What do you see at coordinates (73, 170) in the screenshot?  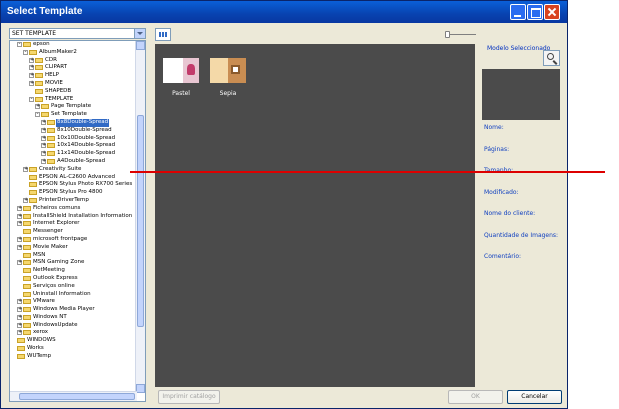 I see `tree-item: + Creativity Suite` at bounding box center [73, 170].